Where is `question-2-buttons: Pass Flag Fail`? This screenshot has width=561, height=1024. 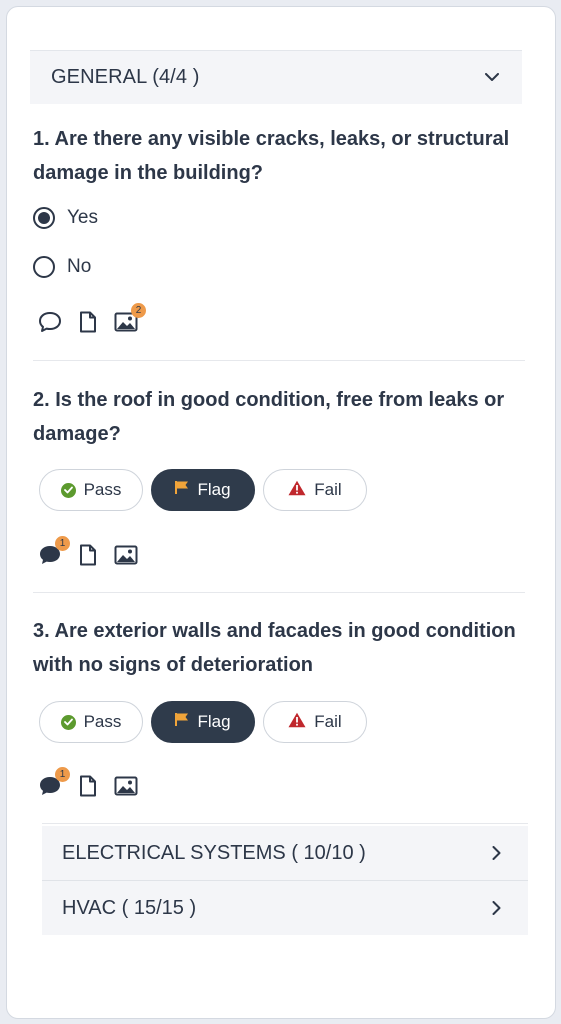
question-2-buttons: Pass Flag Fail is located at coordinates (203, 490).